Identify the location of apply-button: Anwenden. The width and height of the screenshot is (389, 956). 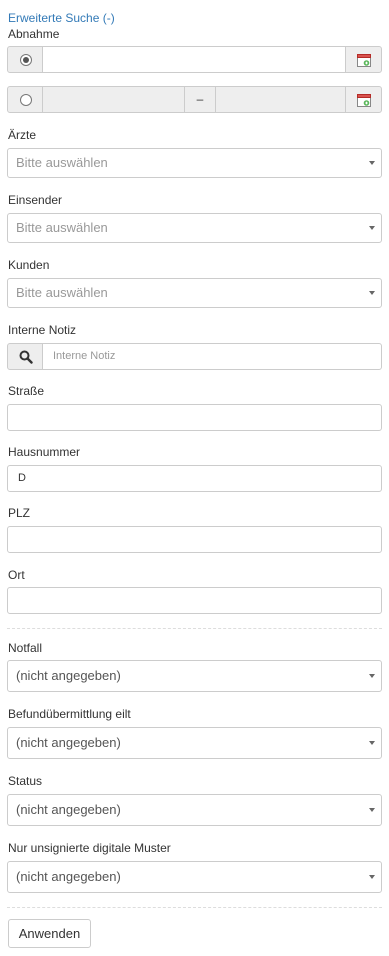
(49, 933).